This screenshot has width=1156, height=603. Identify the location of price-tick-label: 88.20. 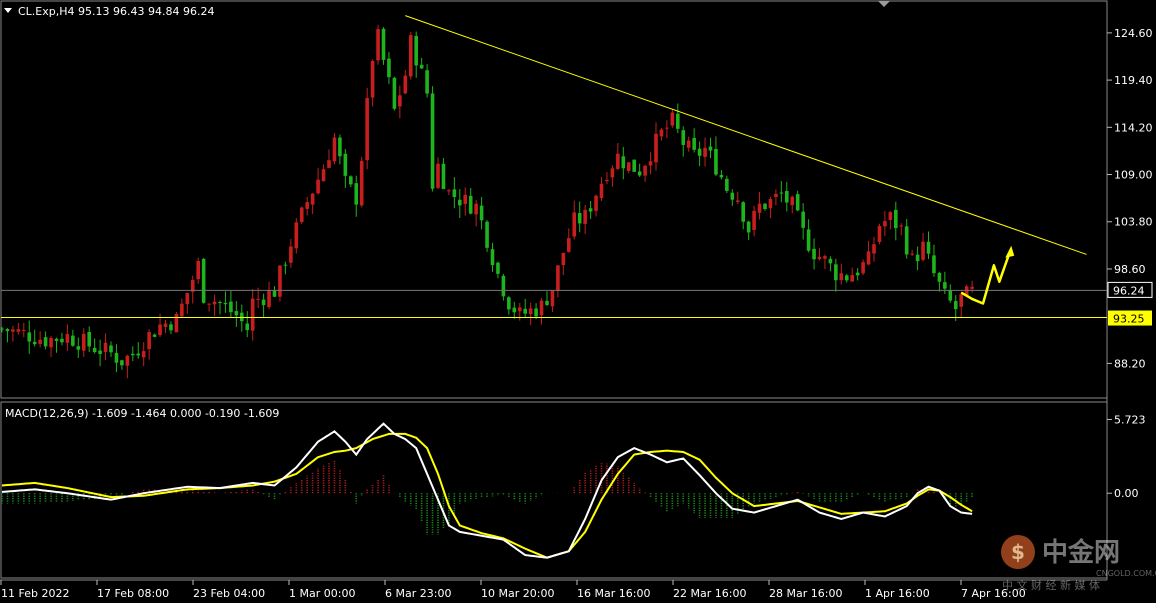
(1130, 363).